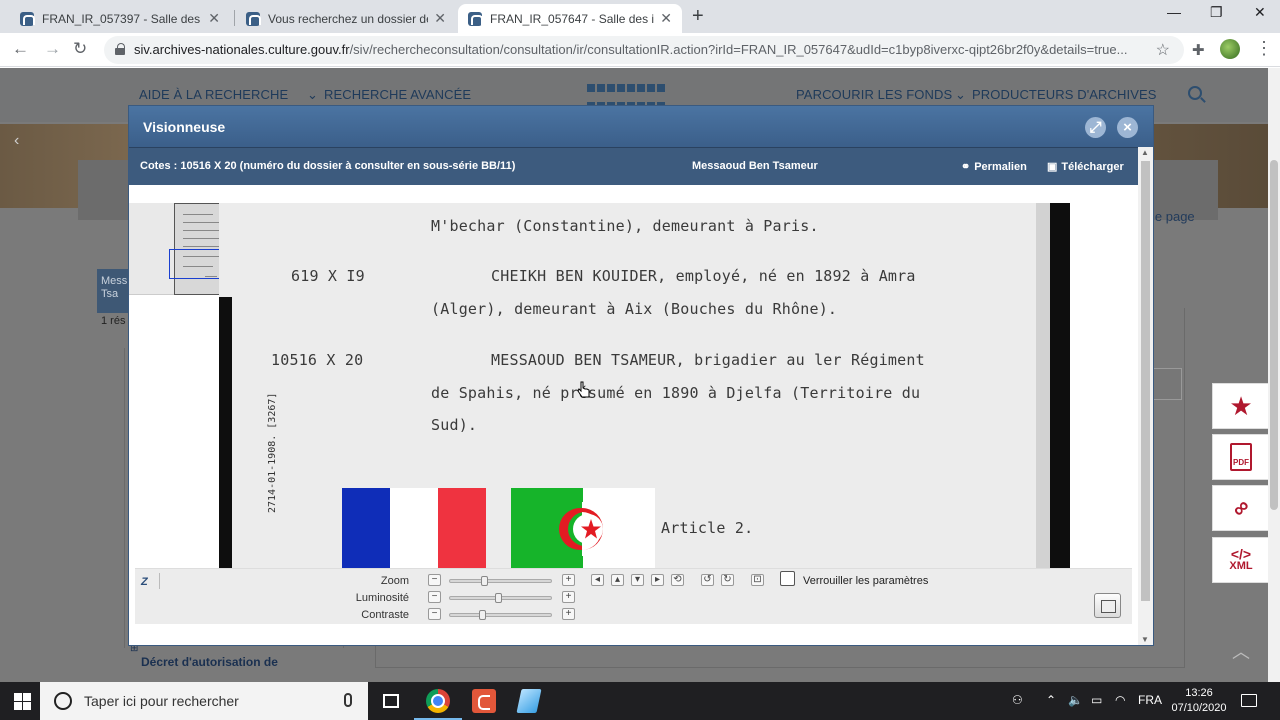 The width and height of the screenshot is (1280, 720). I want to click on browser-tab-3-active: FRAN_IR_057647 - Salle des inven ✕, so click(570, 18).